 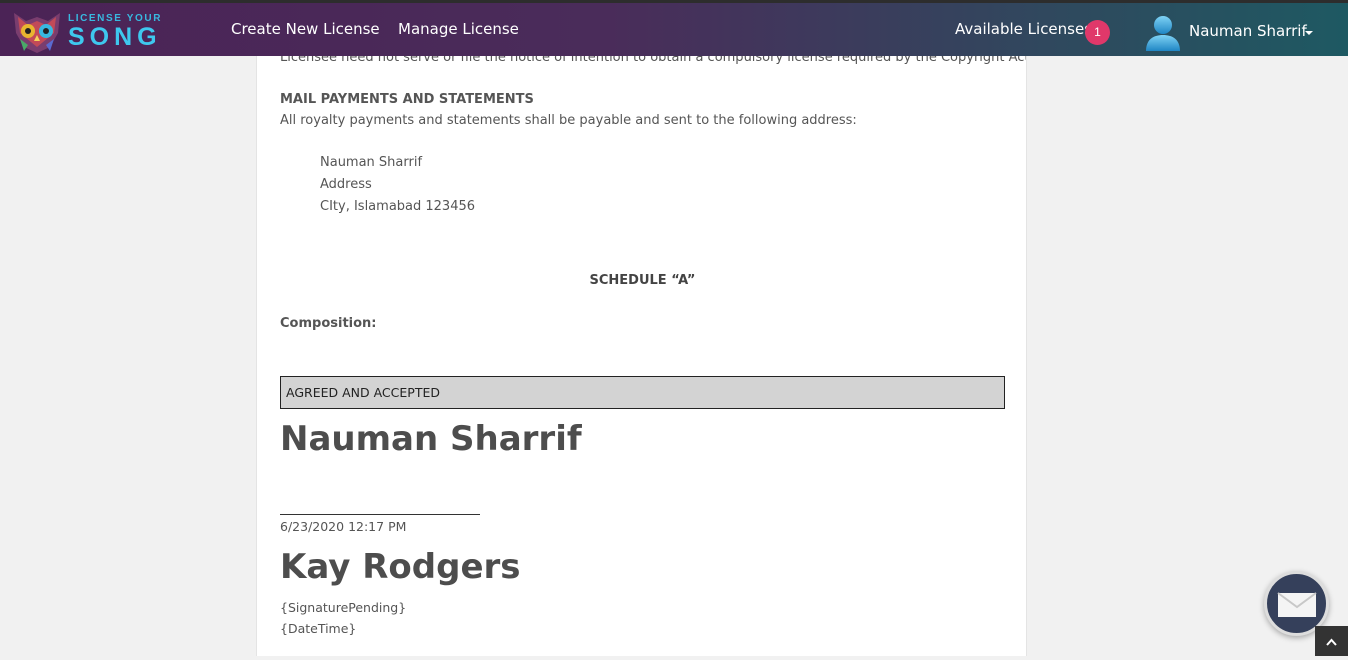 What do you see at coordinates (371, 162) in the screenshot?
I see `address-line: Nauman Sharrif` at bounding box center [371, 162].